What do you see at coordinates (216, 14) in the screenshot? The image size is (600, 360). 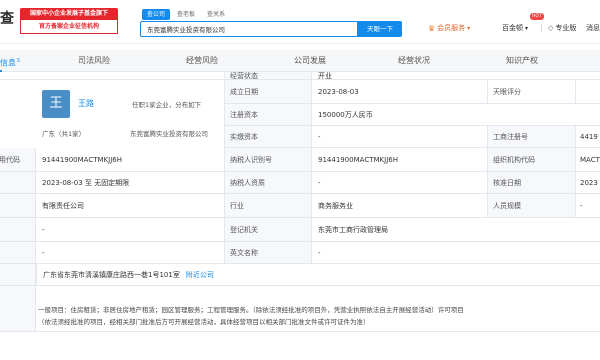 I see `search-tab-relation: 查关系` at bounding box center [216, 14].